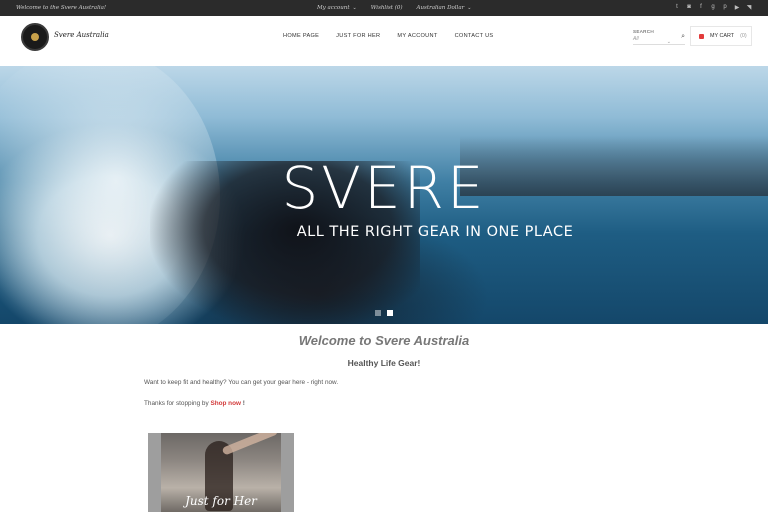 The height and width of the screenshot is (512, 768). I want to click on twitter-icon: t, so click(677, 7).